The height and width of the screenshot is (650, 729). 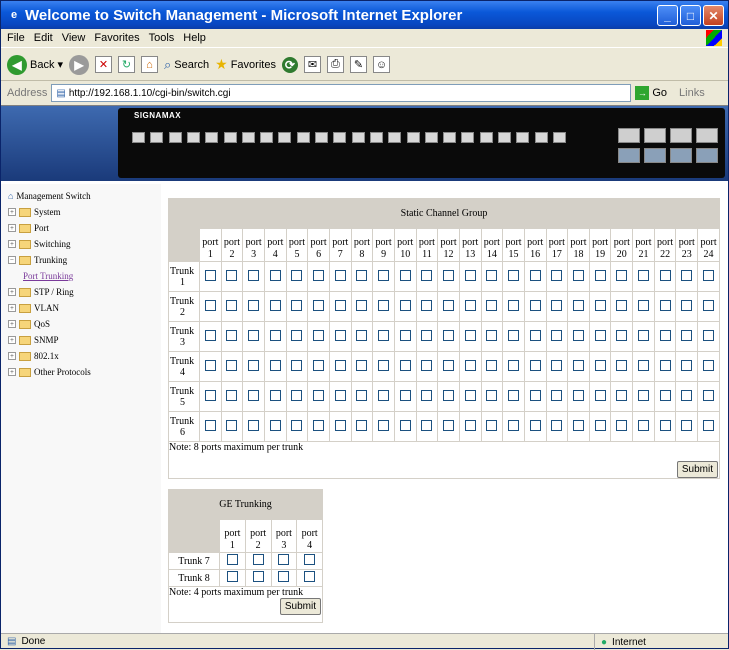 I want to click on sidebar-item-stp-ring: + STP / Ring, so click(x=41, y=292).